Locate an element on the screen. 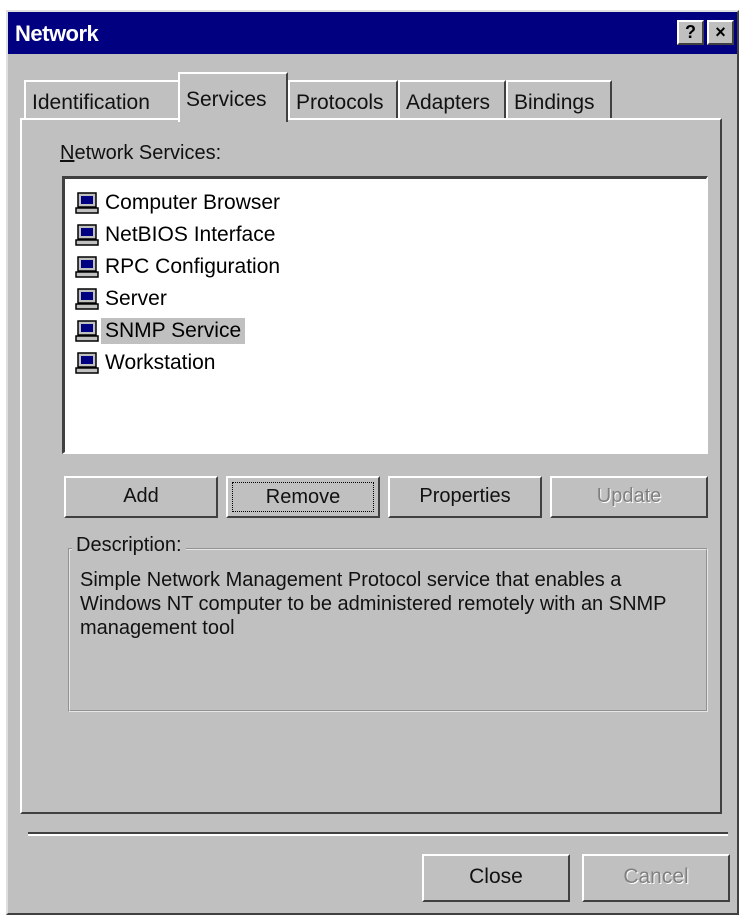 The image size is (739, 915). remove-button-label: Remove is located at coordinates (303, 497).